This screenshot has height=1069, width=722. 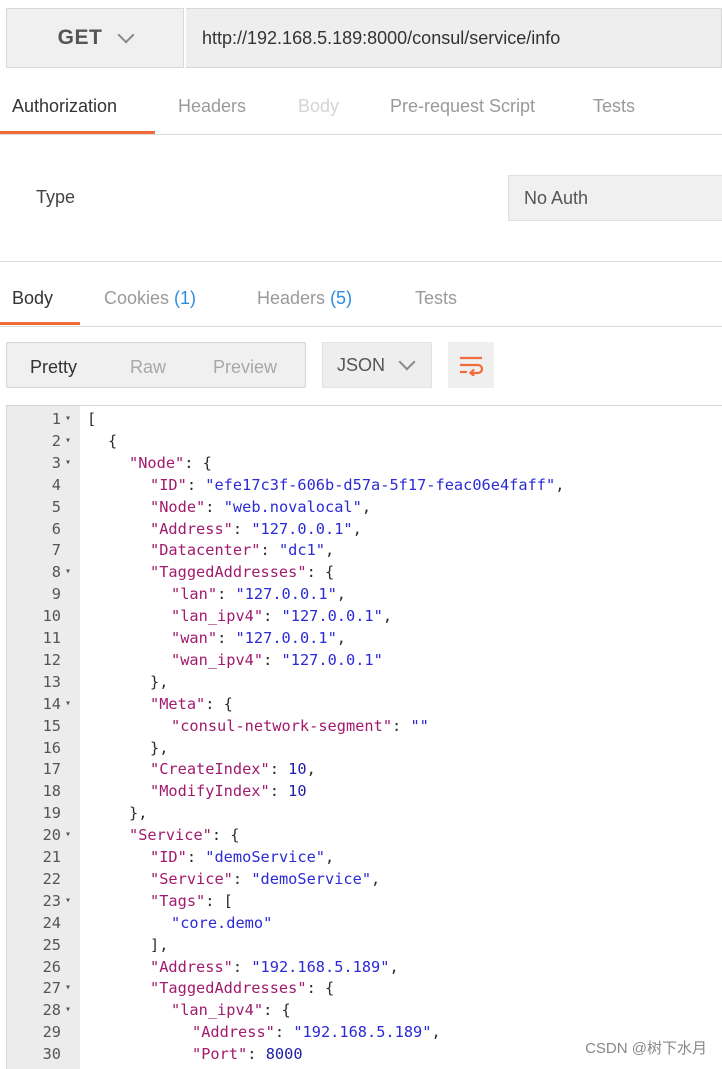 I want to click on view-raw-button: Raw, so click(x=148, y=367).